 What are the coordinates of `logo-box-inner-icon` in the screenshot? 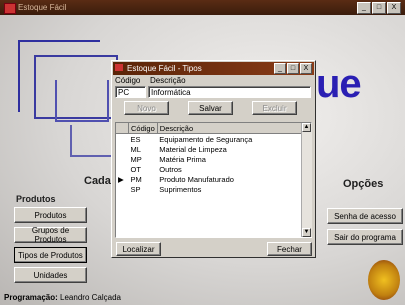 It's located at (82, 101).